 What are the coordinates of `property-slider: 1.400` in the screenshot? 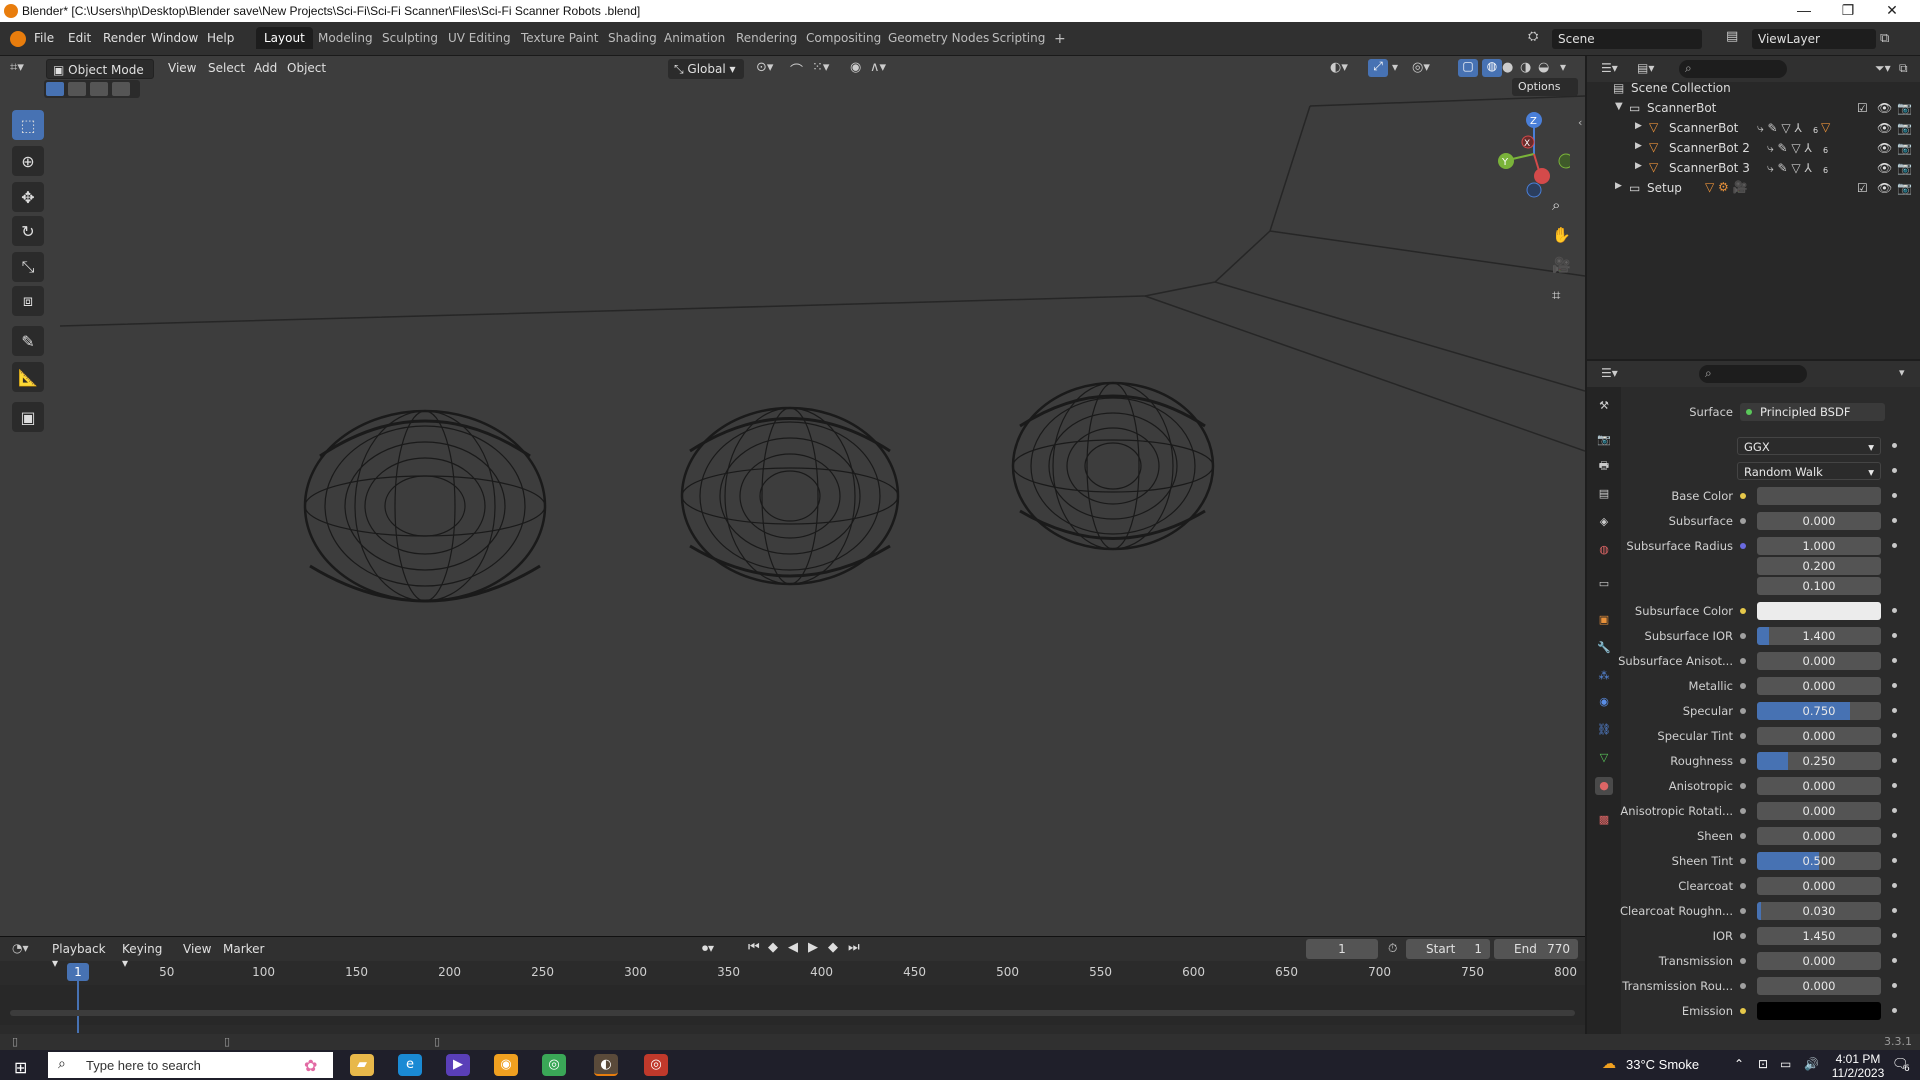 It's located at (1819, 636).